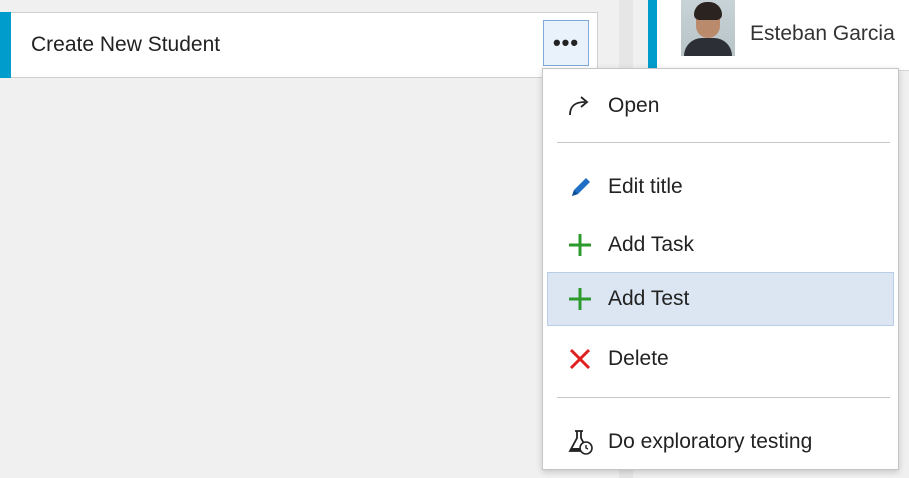  What do you see at coordinates (580, 187) in the screenshot?
I see `pencil-icon` at bounding box center [580, 187].